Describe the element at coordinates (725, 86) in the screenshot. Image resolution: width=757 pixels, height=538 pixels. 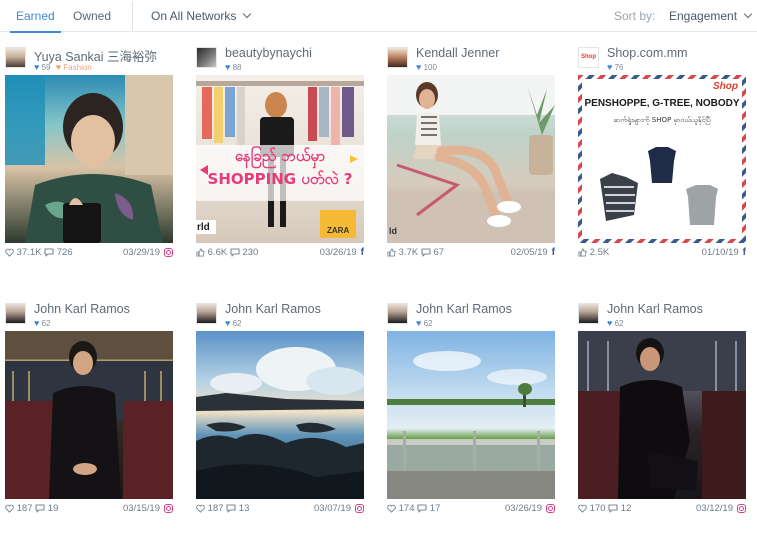
I see `shop-logo: Shop` at that location.